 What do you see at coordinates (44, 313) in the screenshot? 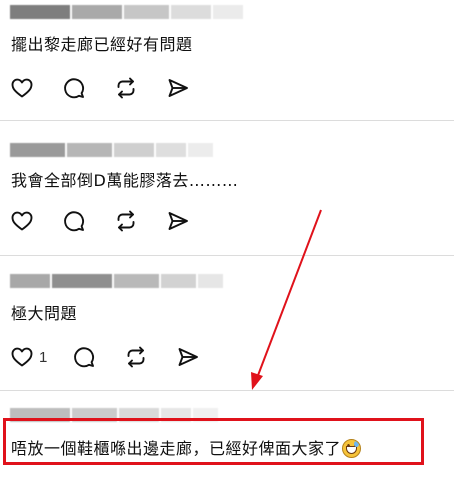
I see `comment-text: 極大問題` at bounding box center [44, 313].